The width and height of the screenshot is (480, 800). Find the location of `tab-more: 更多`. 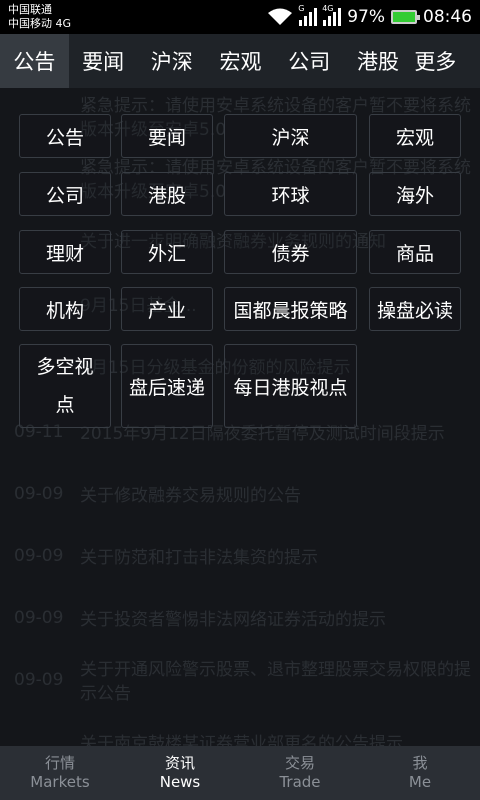

tab-more: 更多 is located at coordinates (446, 61).